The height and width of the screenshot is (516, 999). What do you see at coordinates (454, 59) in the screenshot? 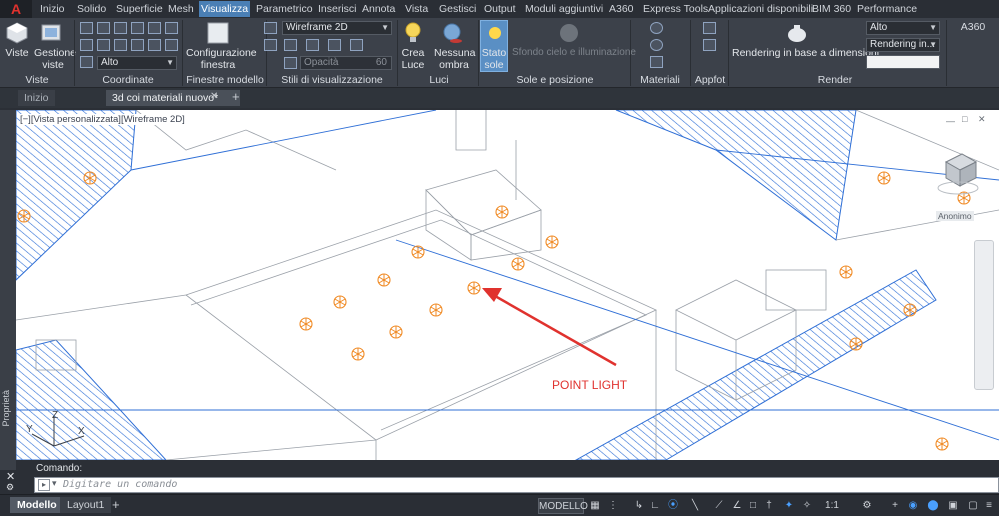
I see `nessuna-ombra-button: Nessuna ombra` at bounding box center [454, 59].